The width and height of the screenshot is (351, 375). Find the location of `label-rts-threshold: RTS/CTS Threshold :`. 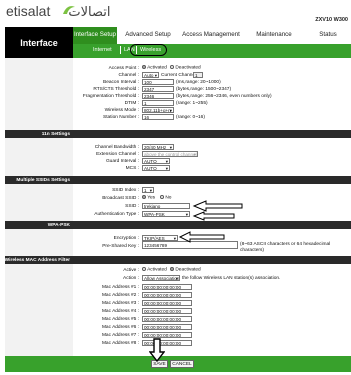

label-rts-threshold: RTS/CTS Threshold : is located at coordinates (116, 89).